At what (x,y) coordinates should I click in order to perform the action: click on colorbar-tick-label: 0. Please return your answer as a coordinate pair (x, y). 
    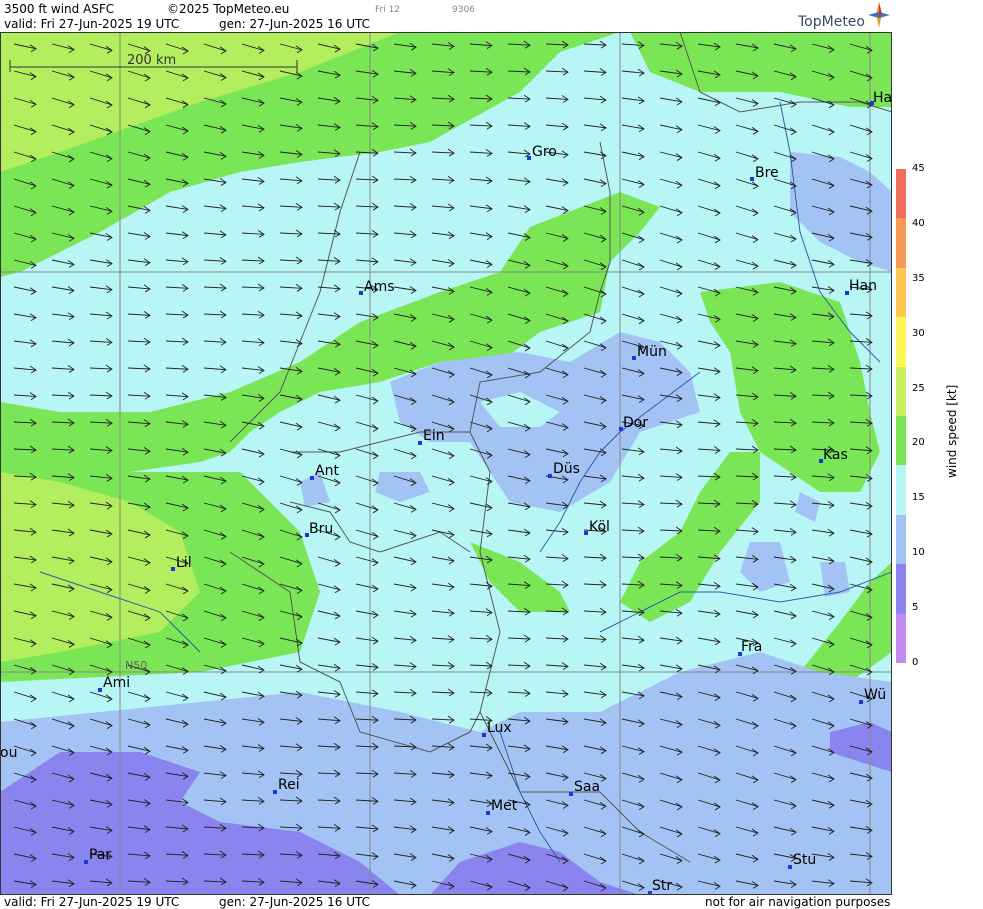
    Looking at the image, I should click on (915, 662).